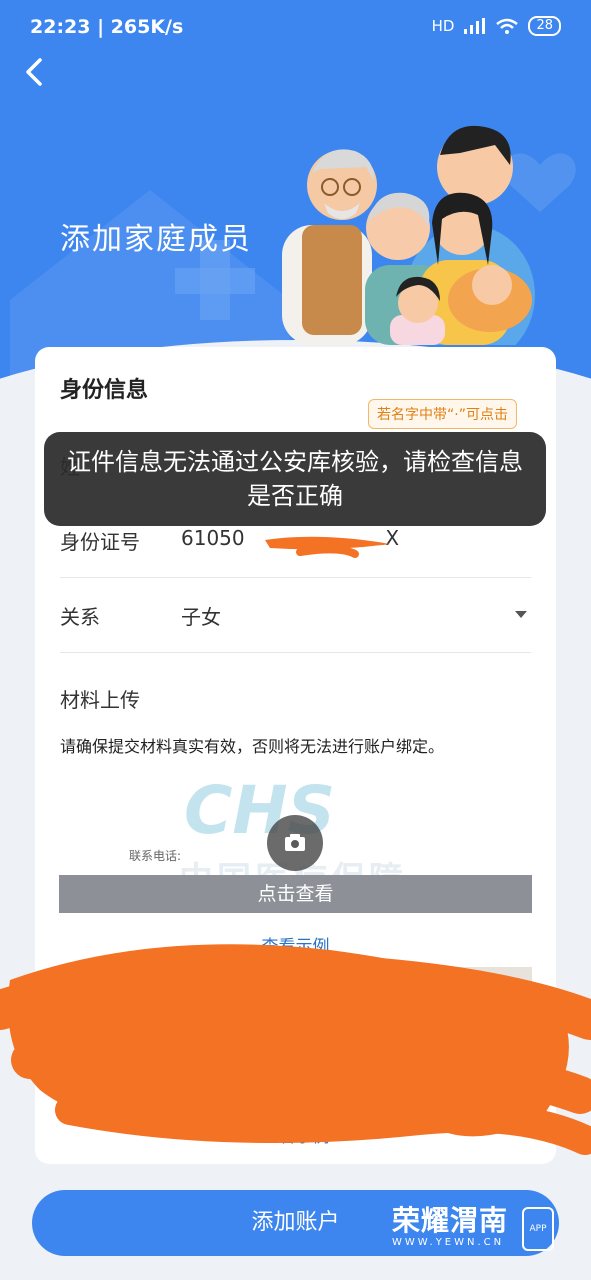 The image size is (591, 1280). Describe the element at coordinates (475, 26) in the screenshot. I see `signal-icon` at that location.